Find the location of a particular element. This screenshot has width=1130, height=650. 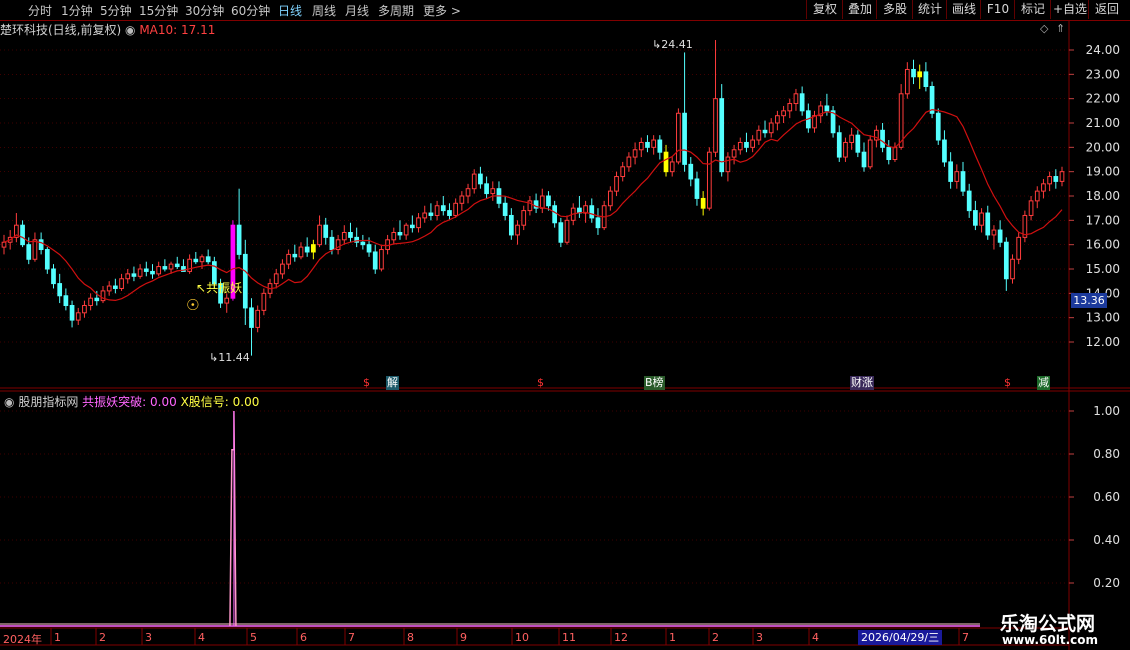

x-axis-month-label: 3 is located at coordinates (759, 637).